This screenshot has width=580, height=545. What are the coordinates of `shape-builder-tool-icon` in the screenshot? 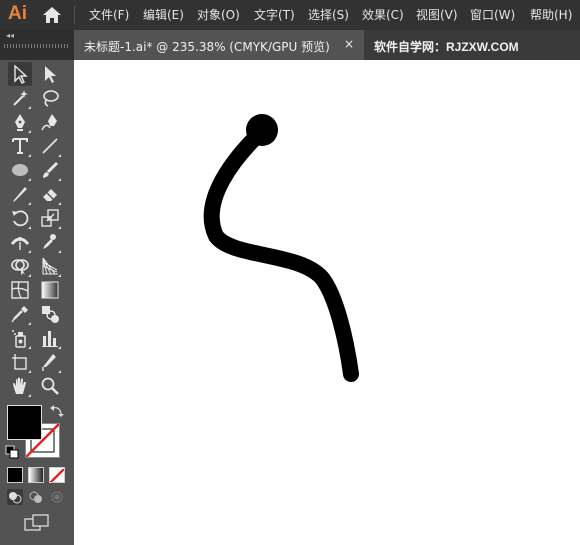 It's located at (20, 267).